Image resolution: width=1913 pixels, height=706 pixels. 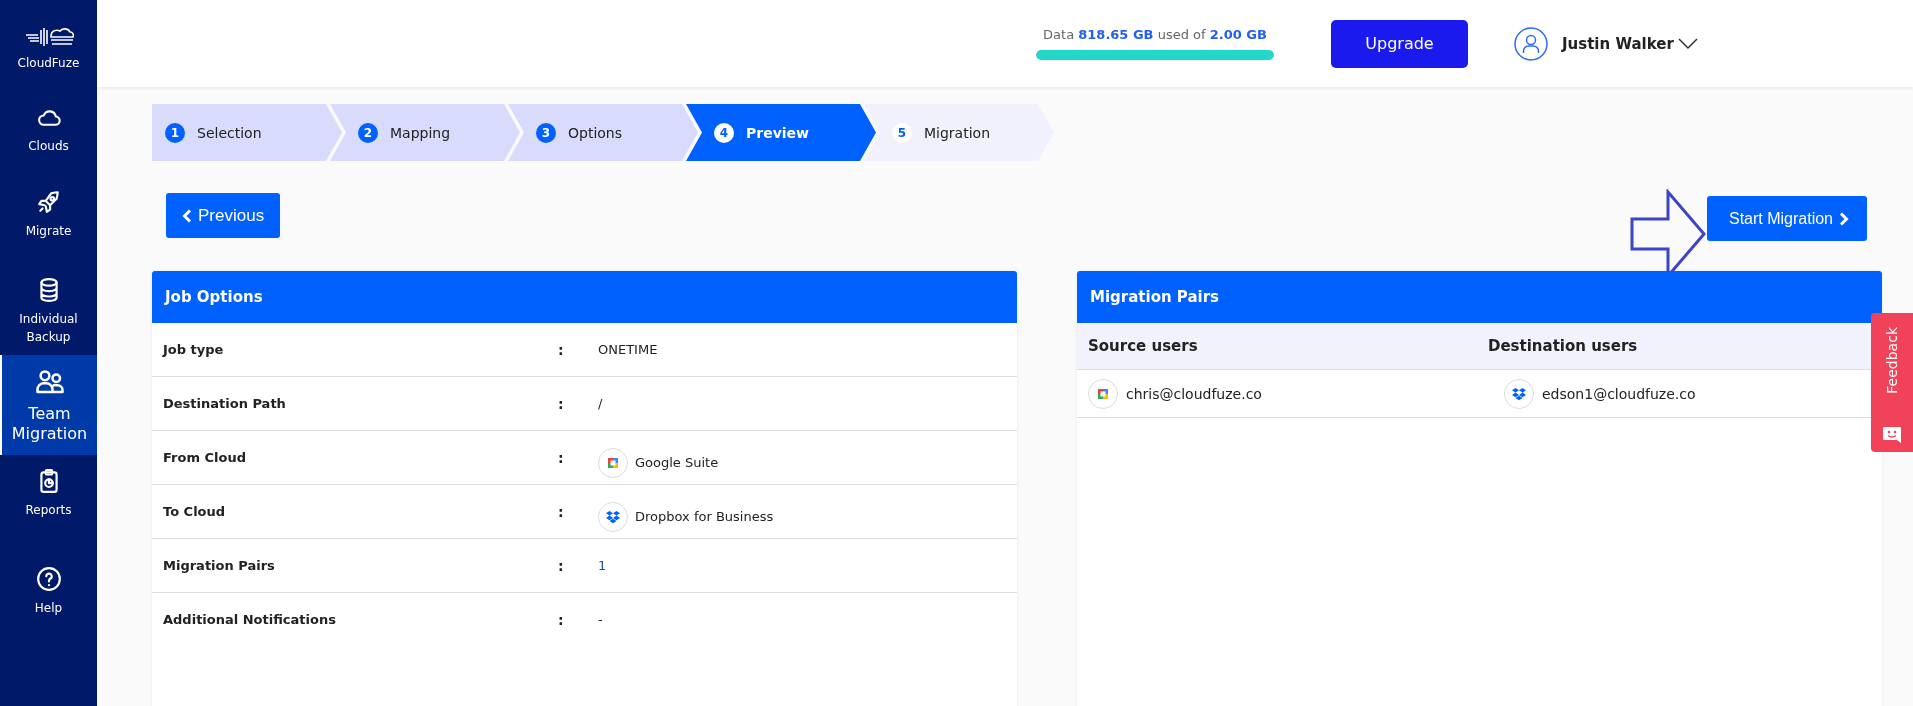 I want to click on step-number: 4, so click(x=724, y=132).